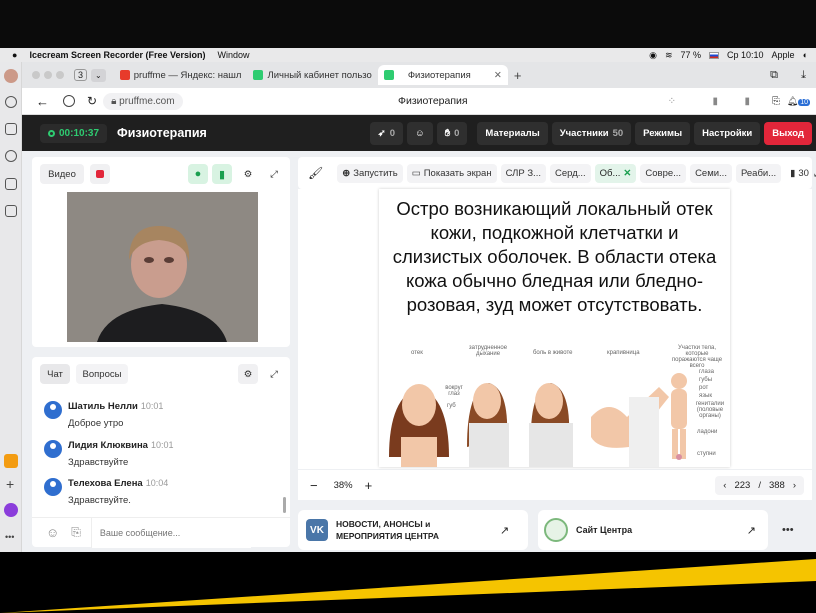 This screenshot has width=816, height=613. I want to click on rocket-button: ➶ 0, so click(386, 133).